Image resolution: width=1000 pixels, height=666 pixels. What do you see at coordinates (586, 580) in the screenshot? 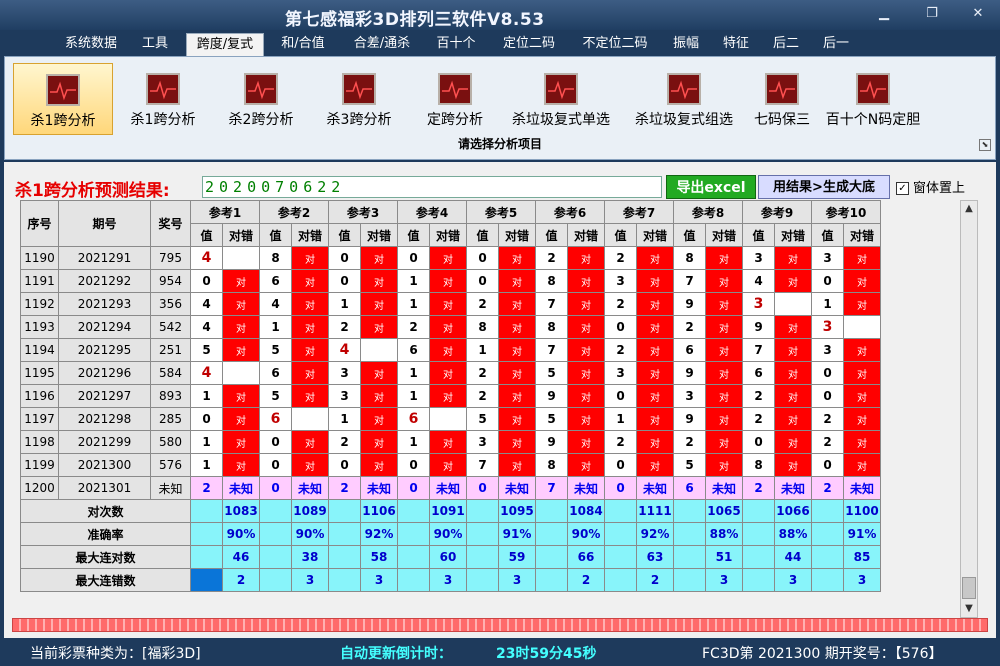
I see `stats-value: 2` at bounding box center [586, 580].